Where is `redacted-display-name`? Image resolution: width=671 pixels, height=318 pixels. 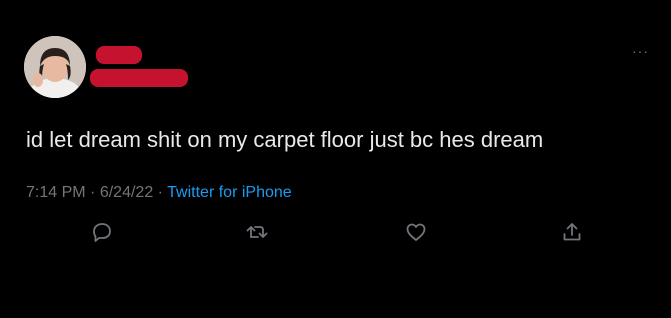
redacted-display-name is located at coordinates (119, 55).